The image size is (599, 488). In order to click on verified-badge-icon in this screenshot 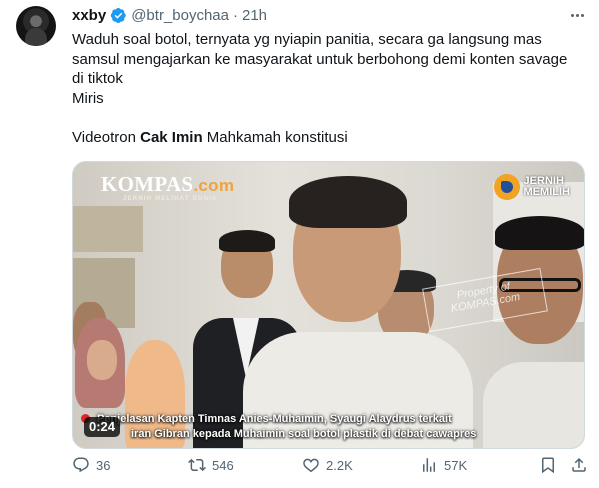, I will do `click(118, 15)`.